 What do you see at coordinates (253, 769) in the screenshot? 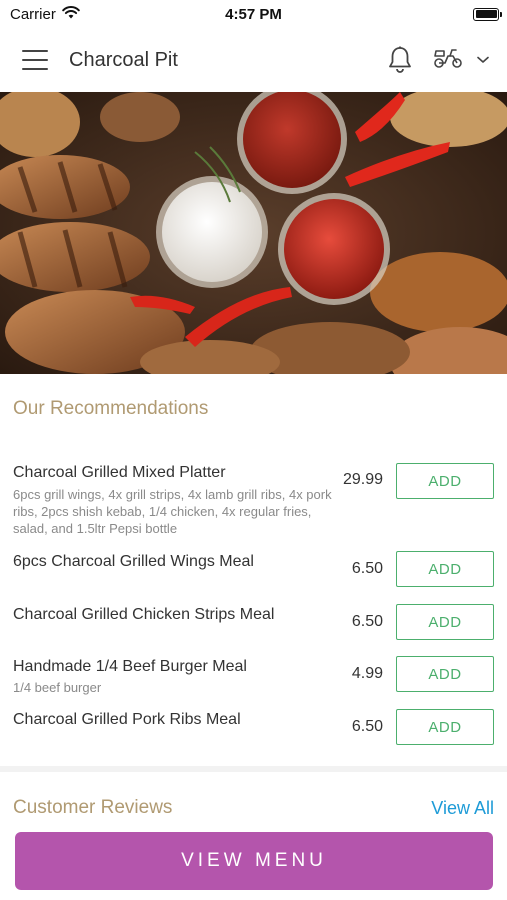
I see `section-divider` at bounding box center [253, 769].